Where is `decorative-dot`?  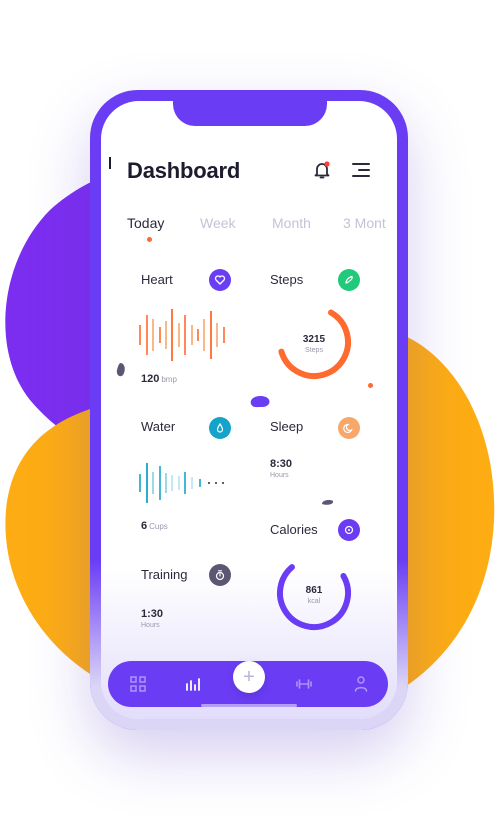 decorative-dot is located at coordinates (370, 385).